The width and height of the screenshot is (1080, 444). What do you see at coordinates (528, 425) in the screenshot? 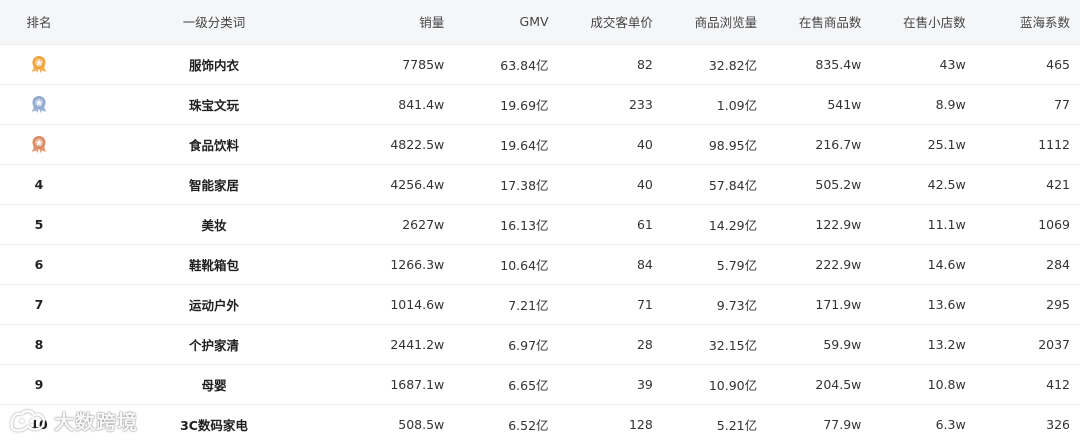
I see `gmv-cell: 6.52亿` at bounding box center [528, 425].